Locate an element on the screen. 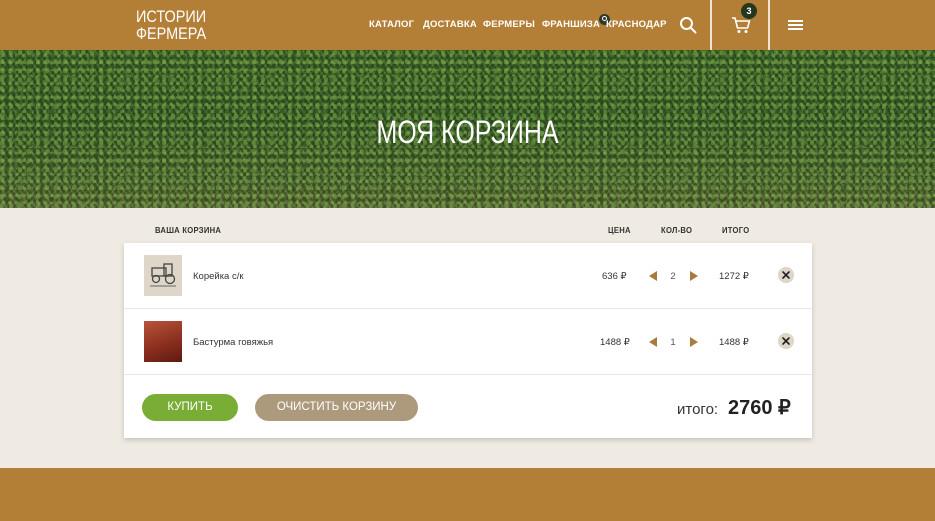 This screenshot has width=935, height=521. site-logo: ИСТОРИИ ФЕРМЕРА is located at coordinates (171, 25).